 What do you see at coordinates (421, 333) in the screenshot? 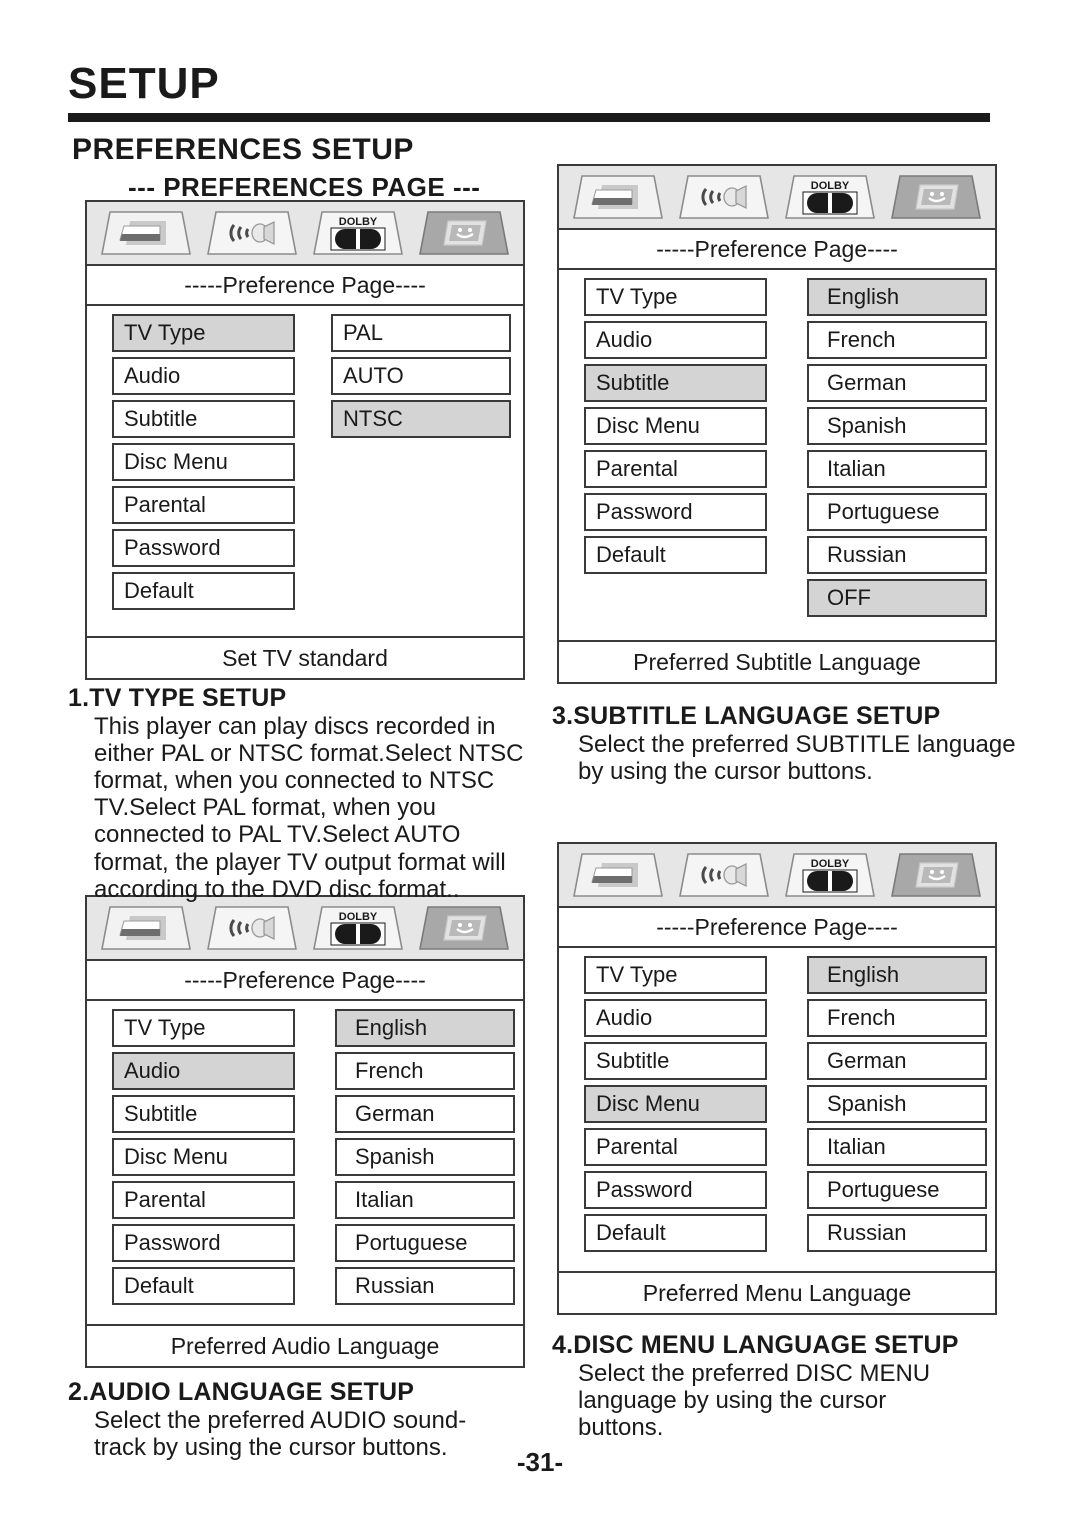
I see `option-item-pal: PAL` at bounding box center [421, 333].